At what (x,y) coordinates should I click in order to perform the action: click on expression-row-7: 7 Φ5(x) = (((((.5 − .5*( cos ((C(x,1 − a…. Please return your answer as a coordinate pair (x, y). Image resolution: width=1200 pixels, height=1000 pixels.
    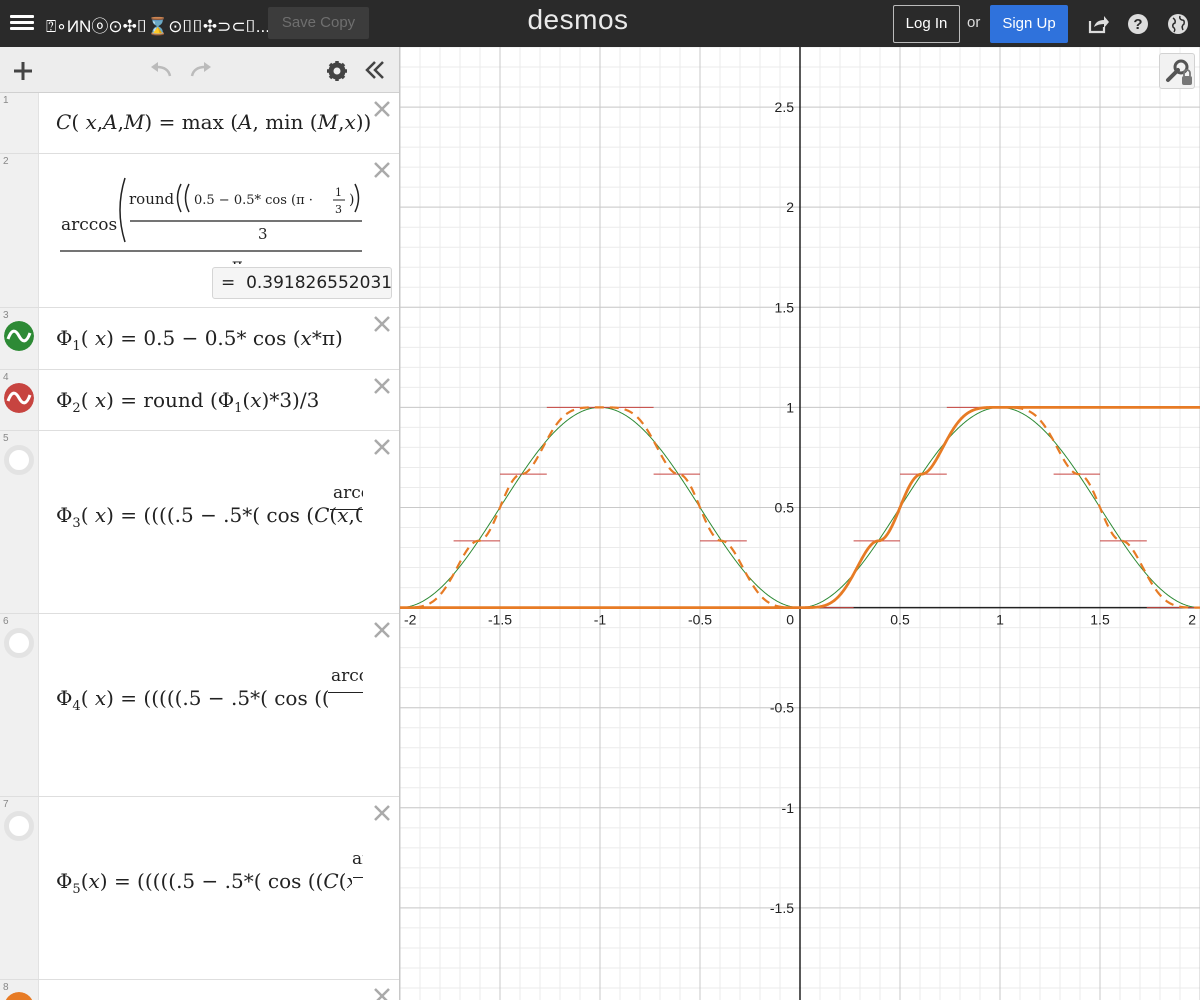
    Looking at the image, I should click on (199, 888).